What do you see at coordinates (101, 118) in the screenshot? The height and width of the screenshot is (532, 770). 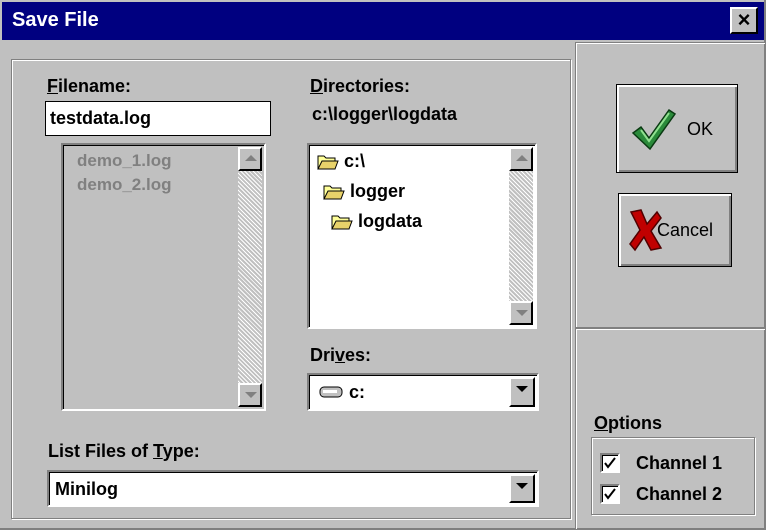 I see `filename-value: testdata.log` at bounding box center [101, 118].